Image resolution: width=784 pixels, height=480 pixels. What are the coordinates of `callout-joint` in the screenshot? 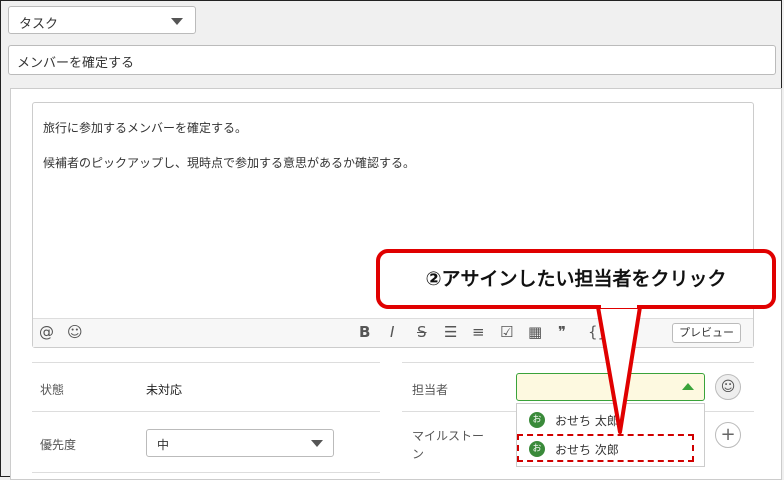 It's located at (619, 304).